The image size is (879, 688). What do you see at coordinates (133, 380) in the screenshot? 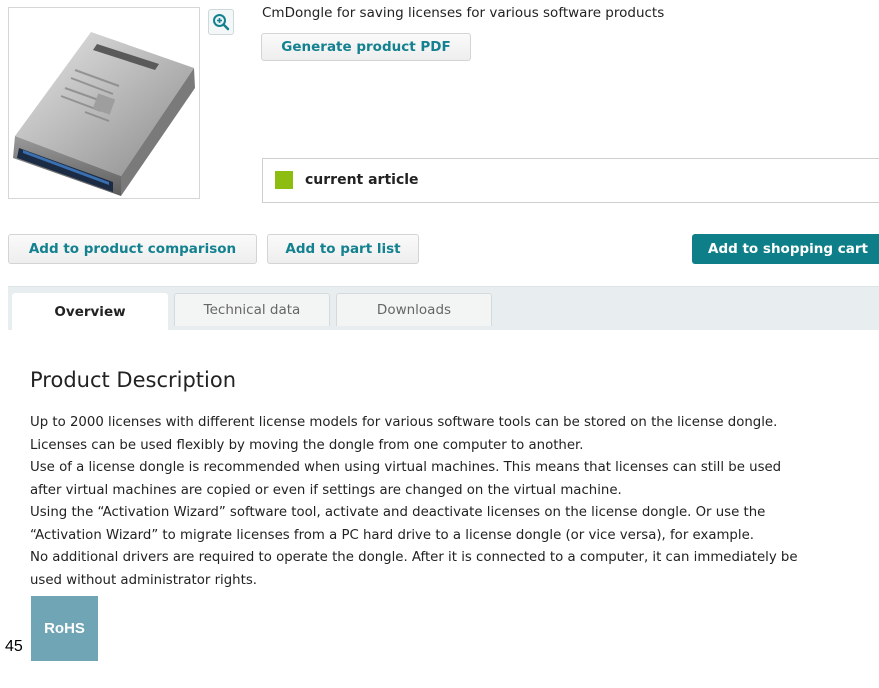
I see `section-title: Product Description` at bounding box center [133, 380].